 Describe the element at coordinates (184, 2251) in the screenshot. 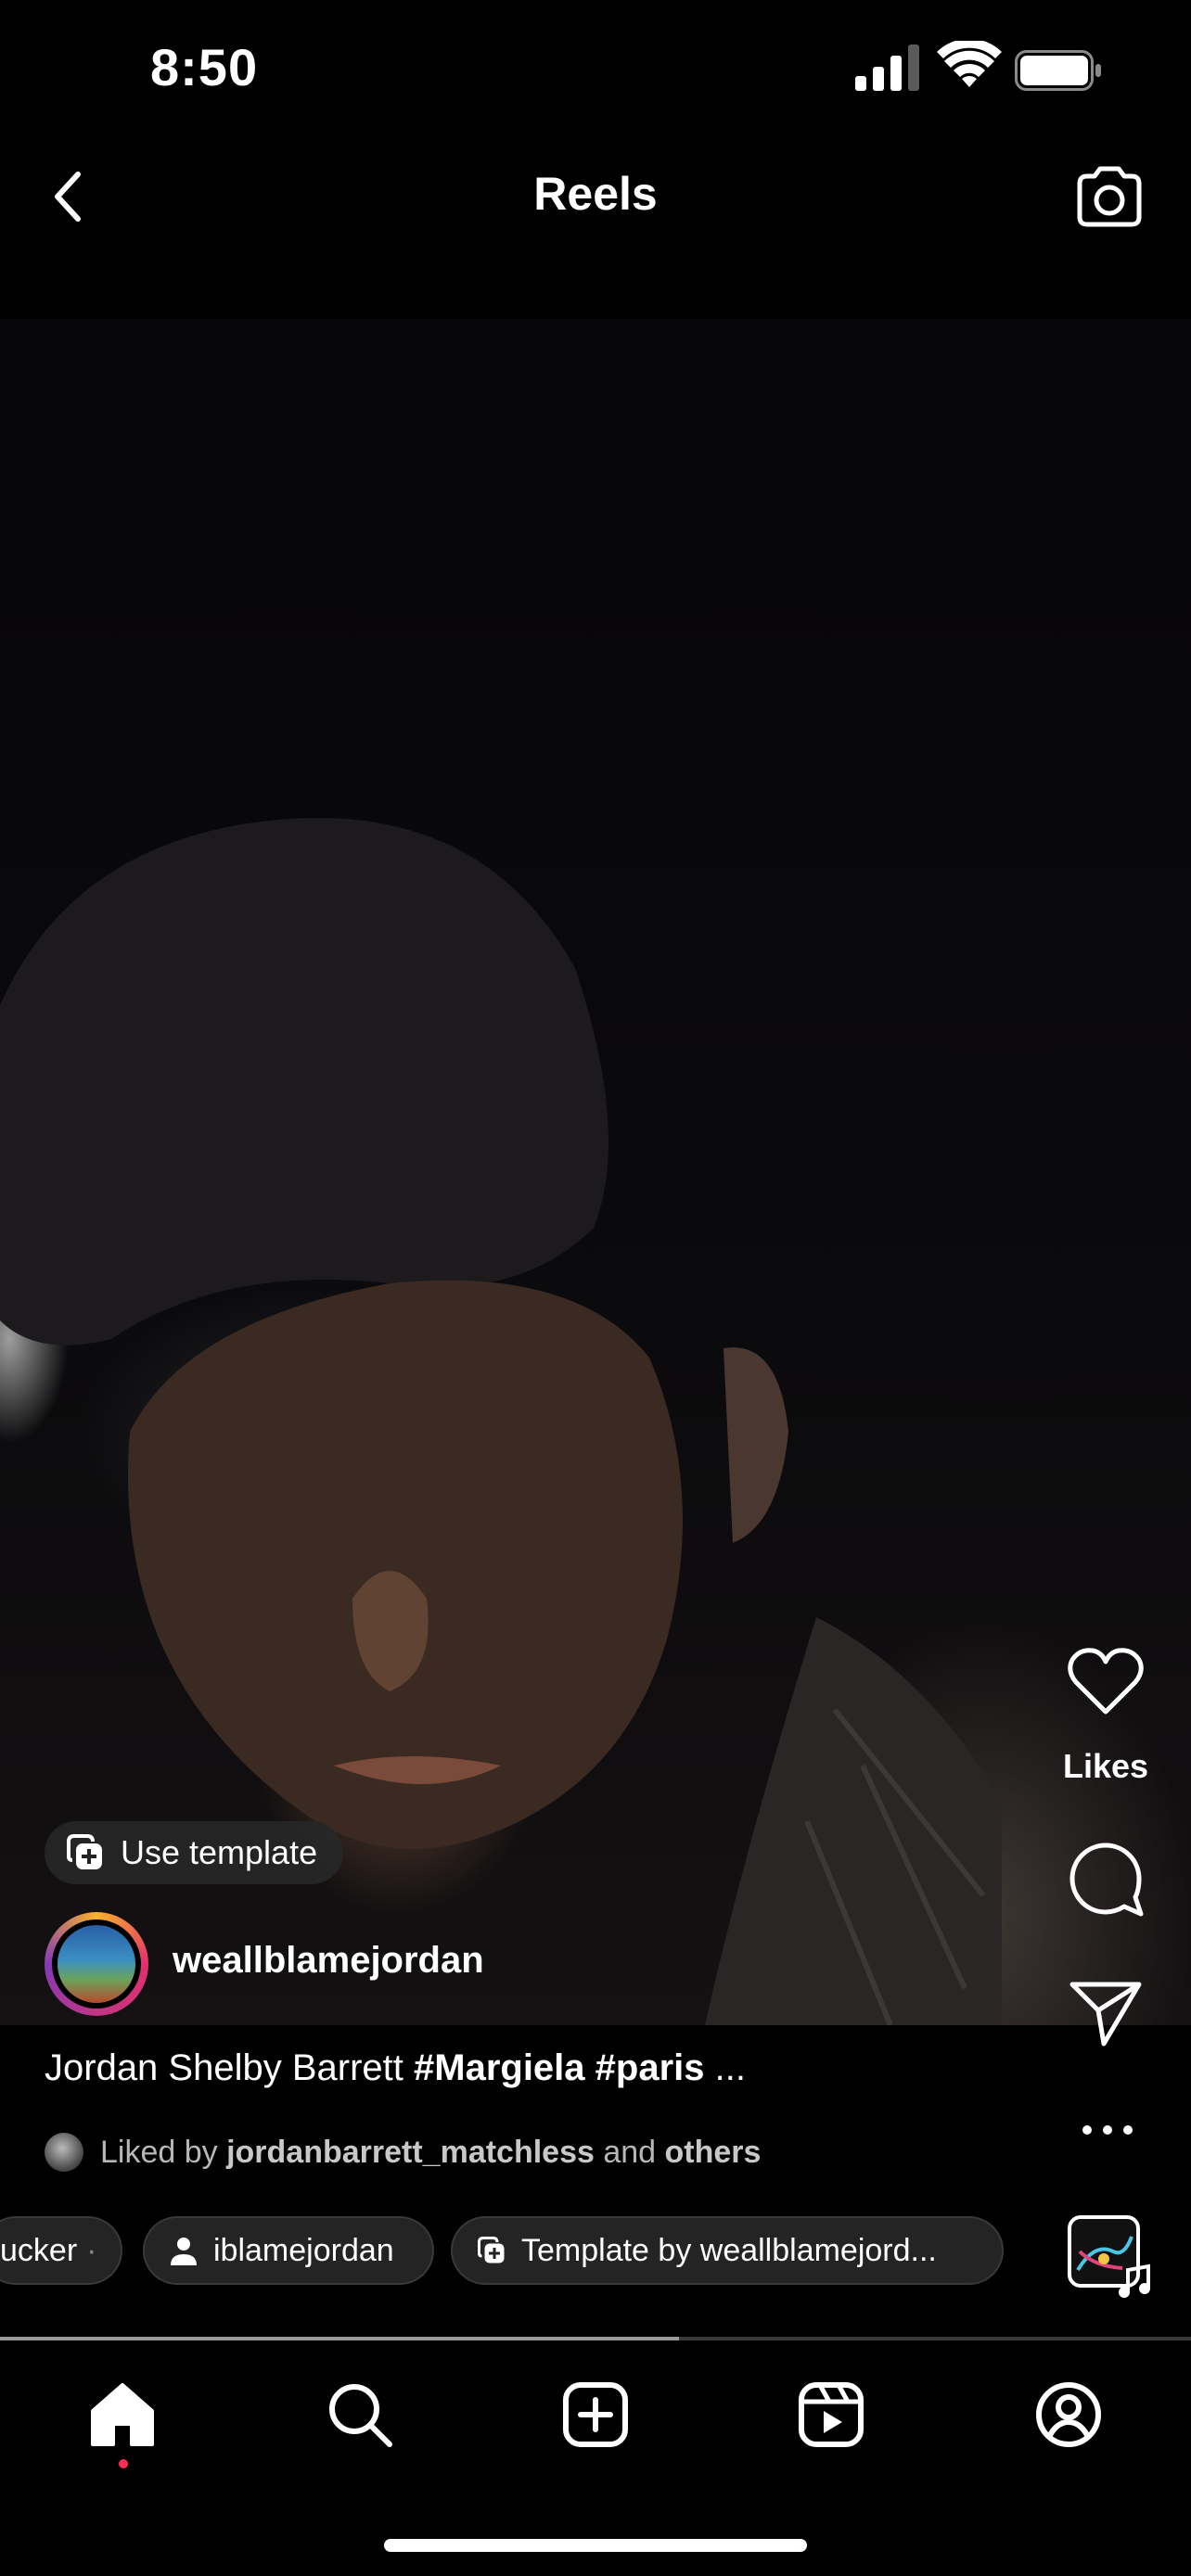

I see `person-icon` at that location.